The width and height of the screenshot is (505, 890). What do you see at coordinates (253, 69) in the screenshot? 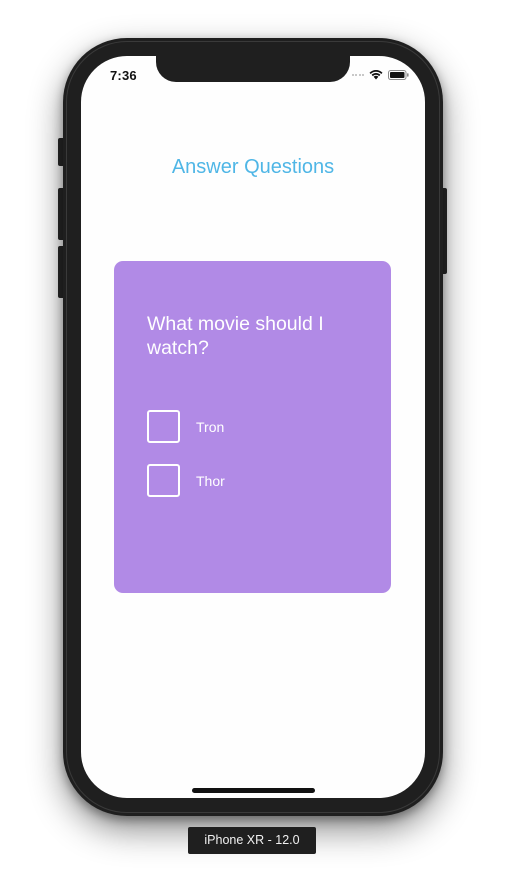
I see `notch` at bounding box center [253, 69].